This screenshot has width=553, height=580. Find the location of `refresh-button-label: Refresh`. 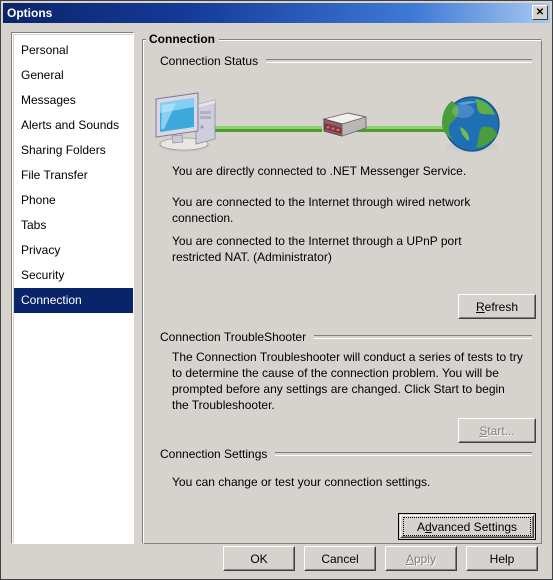

refresh-button-label: Refresh is located at coordinates (497, 306).